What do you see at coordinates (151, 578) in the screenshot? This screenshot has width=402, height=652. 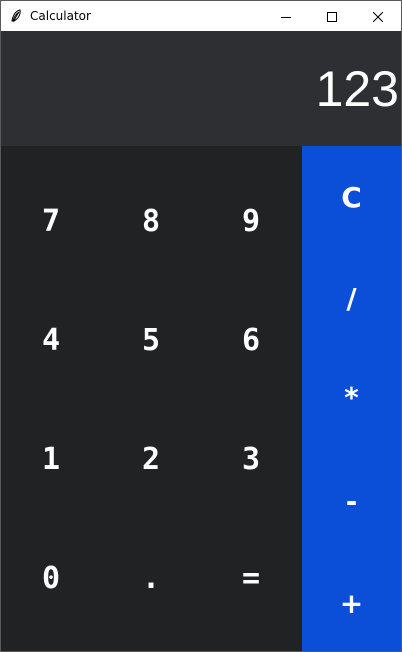 I see `key-decimal: .` at bounding box center [151, 578].